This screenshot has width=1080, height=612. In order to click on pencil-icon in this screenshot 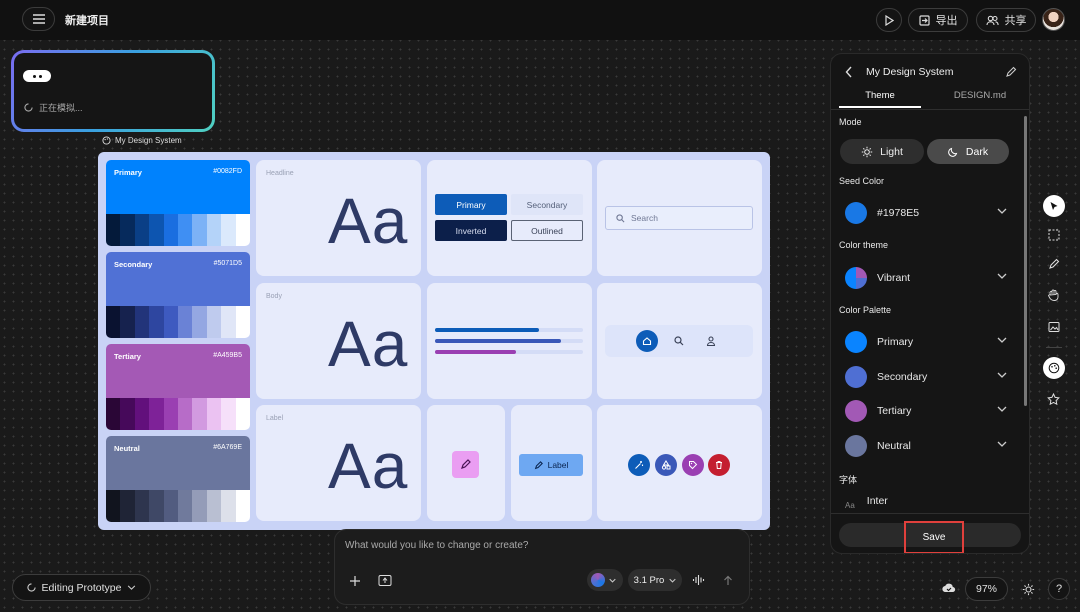, I will do `click(1054, 264)`.